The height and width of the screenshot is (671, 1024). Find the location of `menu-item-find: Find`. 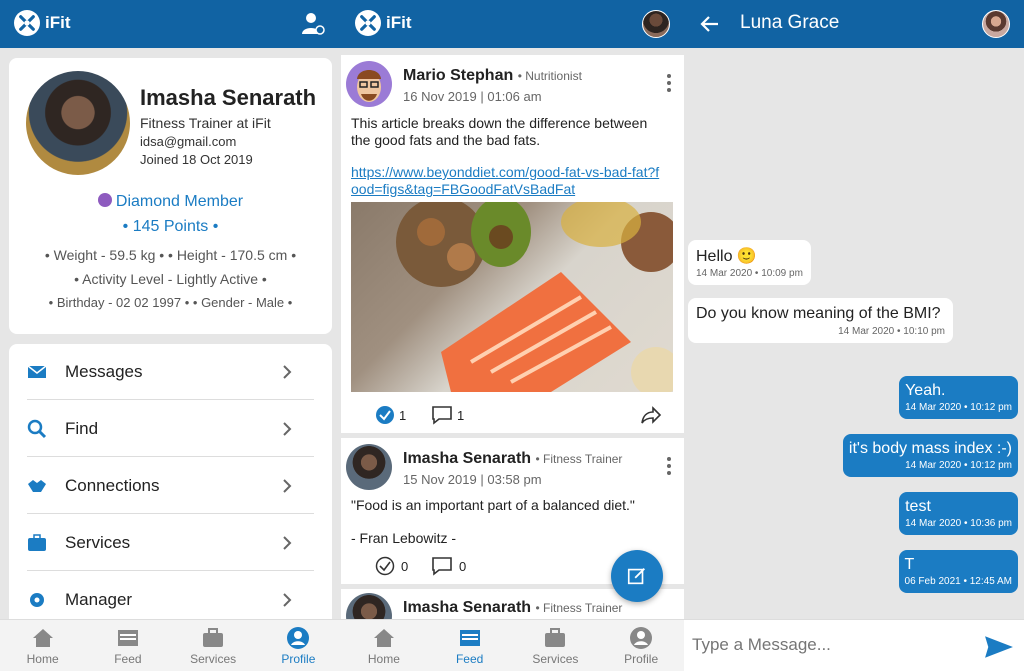

menu-item-find: Find is located at coordinates (170, 429).